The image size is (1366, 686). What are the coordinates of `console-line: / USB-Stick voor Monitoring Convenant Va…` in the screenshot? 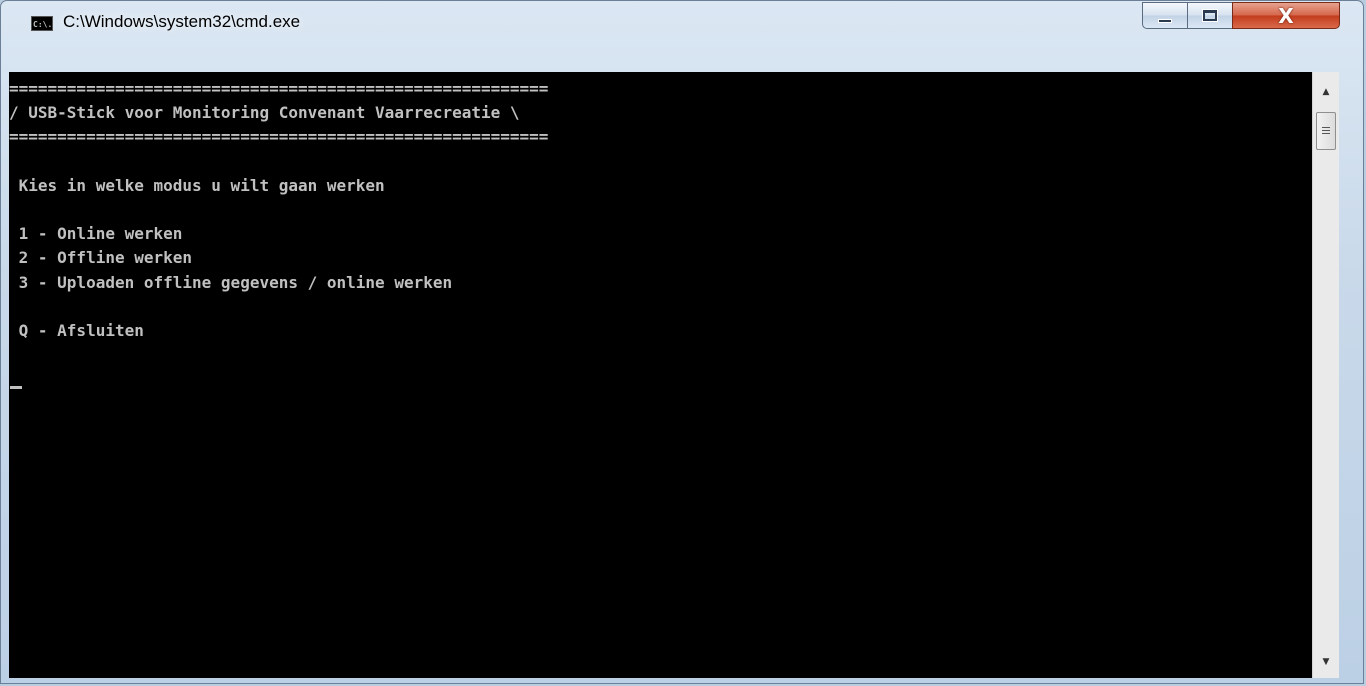 It's located at (264, 113).